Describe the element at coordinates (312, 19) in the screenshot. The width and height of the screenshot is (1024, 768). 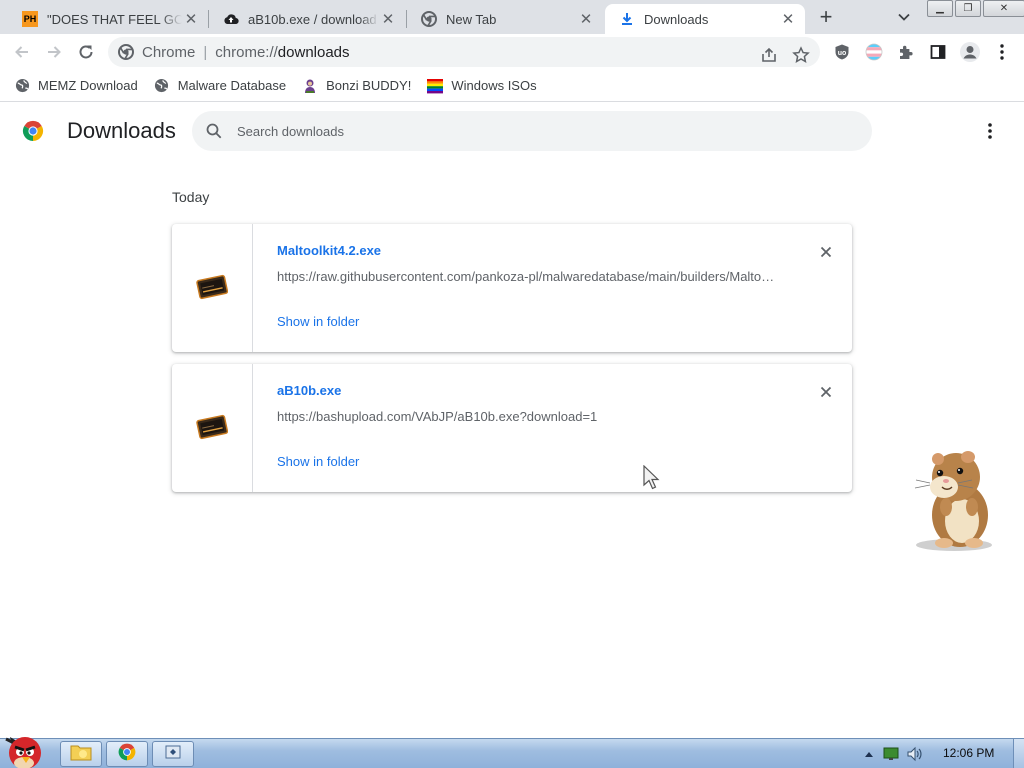
I see `tab-title: aB10b.exe / download` at that location.